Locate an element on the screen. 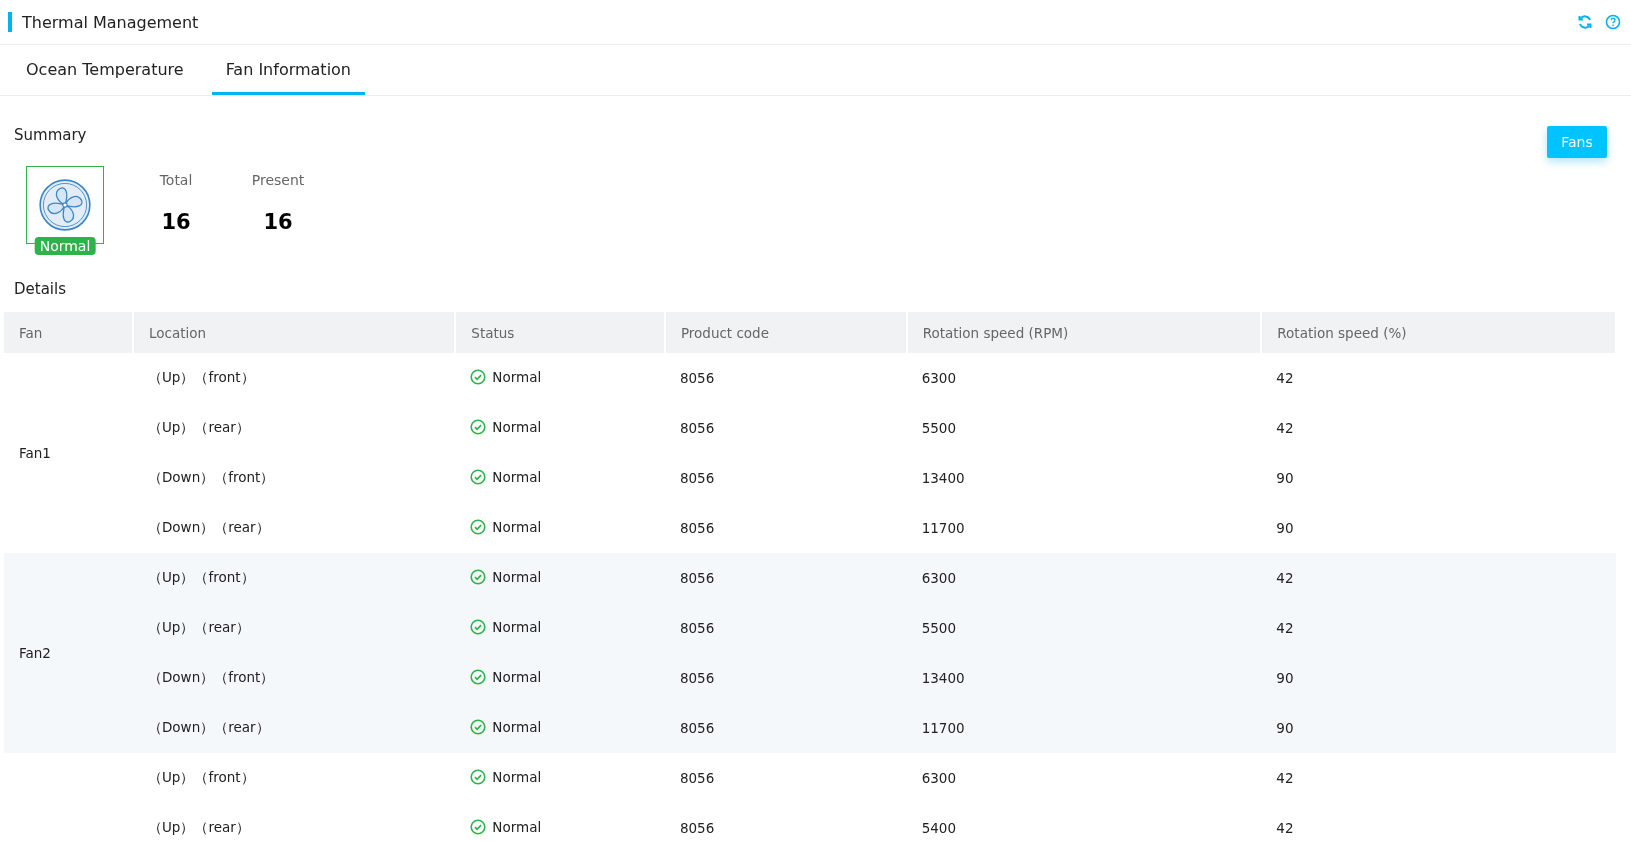 The image size is (1631, 841). column-header: Fan is located at coordinates (68, 332).